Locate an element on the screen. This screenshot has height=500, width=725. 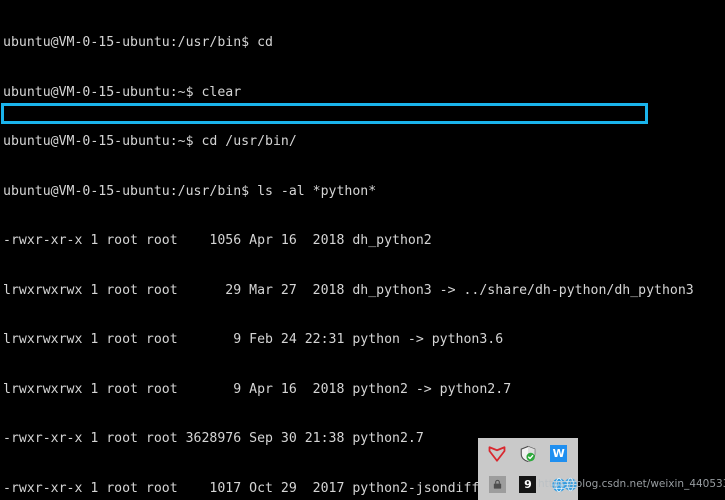
terminal-line: ubuntu@VM-0-15-ubuntu:/usr/bin$ cd is located at coordinates (138, 43).